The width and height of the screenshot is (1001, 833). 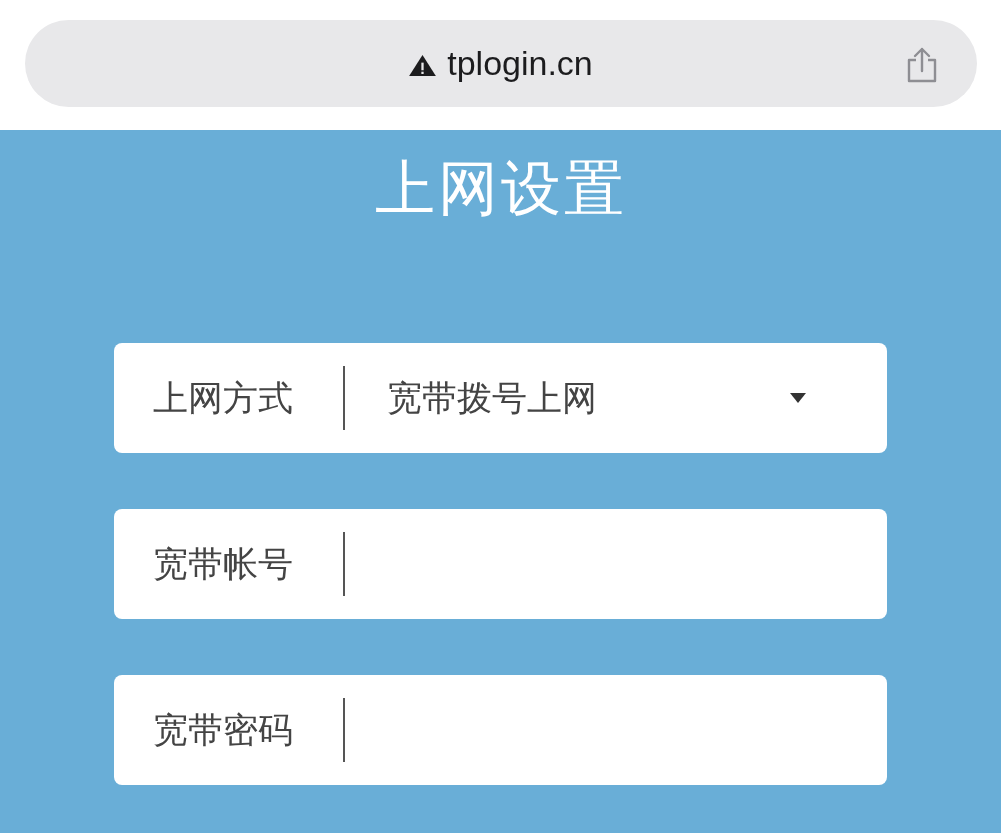 What do you see at coordinates (520, 63) in the screenshot?
I see `url-text: tplogin.cn` at bounding box center [520, 63].